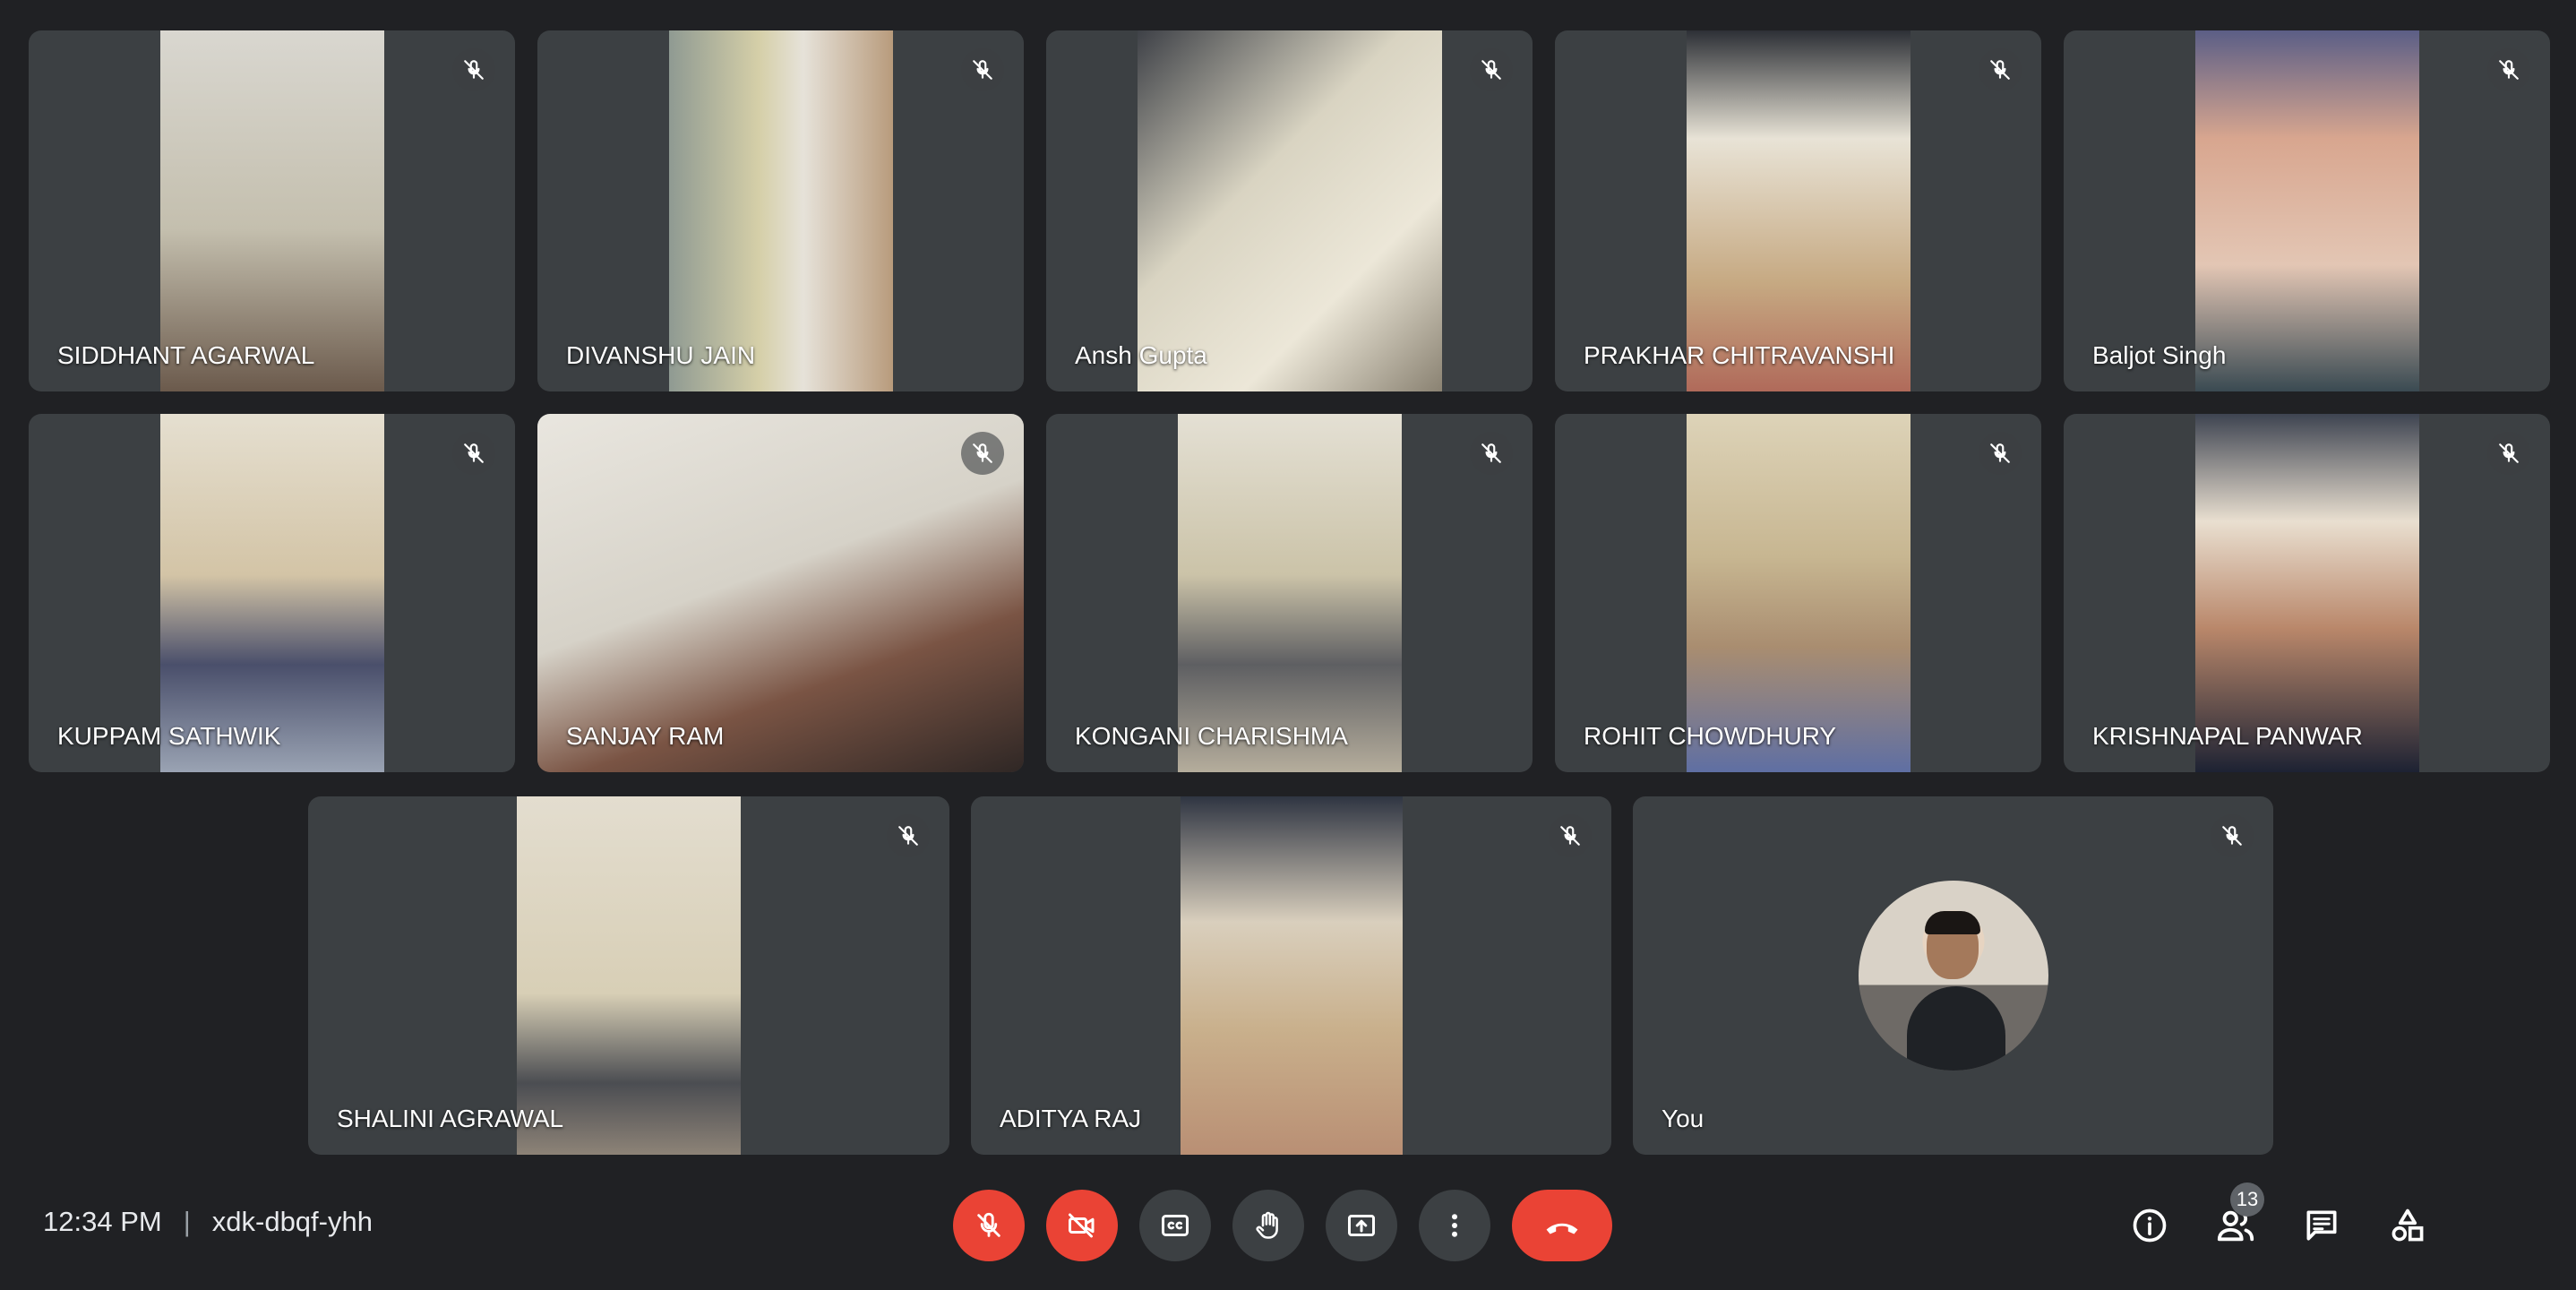 Image resolution: width=2576 pixels, height=1290 pixels. I want to click on participant-tile: KRISHNAPAL PANWAR, so click(2307, 593).